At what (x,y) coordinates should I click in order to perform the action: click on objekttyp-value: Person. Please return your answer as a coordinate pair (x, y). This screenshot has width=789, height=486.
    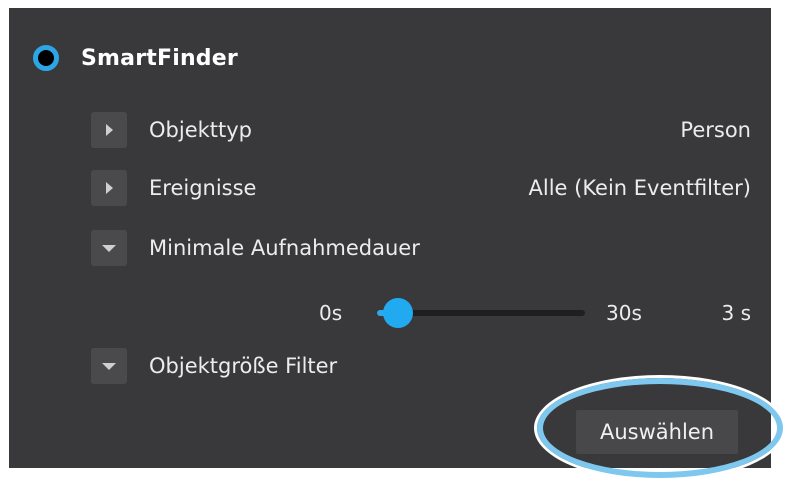
    Looking at the image, I should click on (715, 130).